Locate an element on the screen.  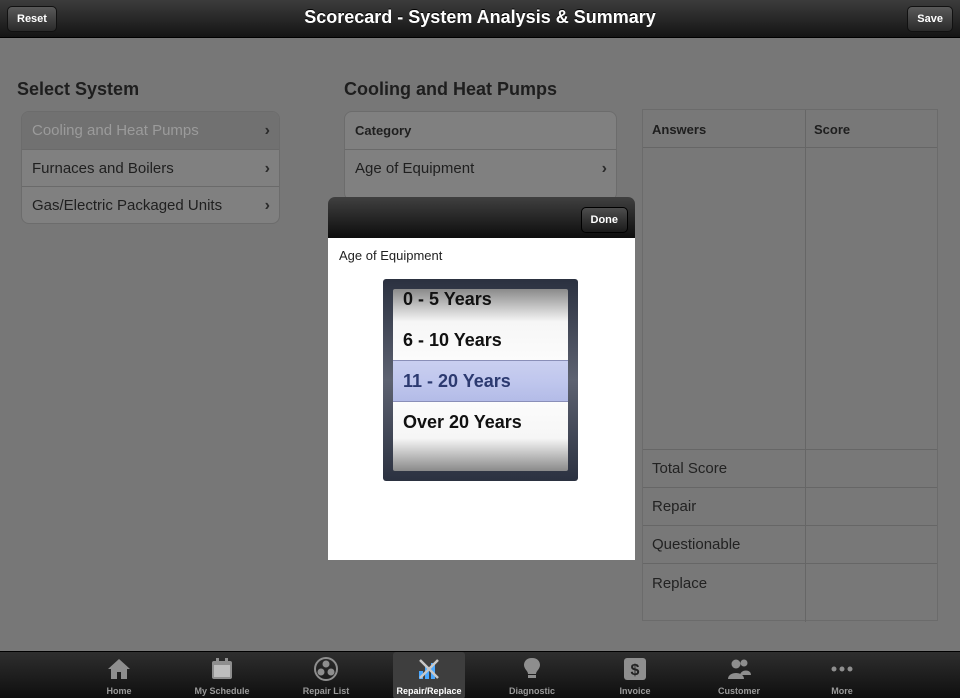
category-header-label: Category is located at coordinates (383, 130).